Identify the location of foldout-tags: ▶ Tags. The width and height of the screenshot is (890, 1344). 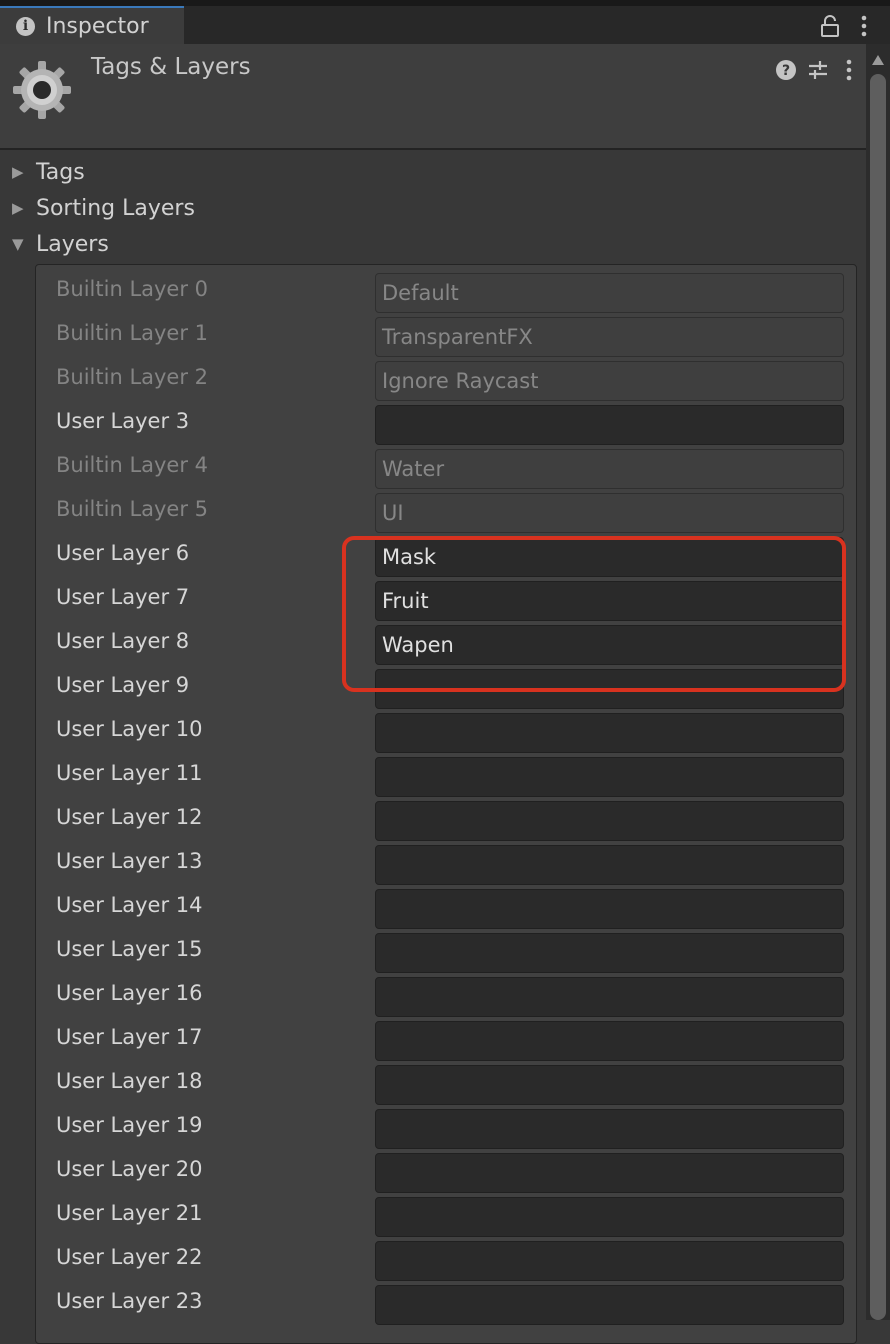
(48, 172).